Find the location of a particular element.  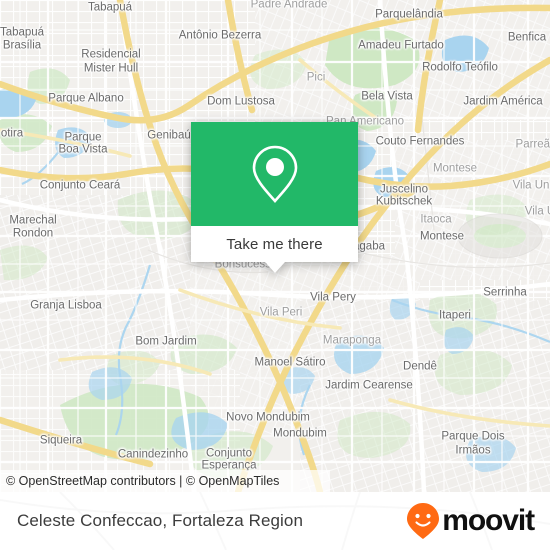

moovit-pin-icon is located at coordinates (423, 521).